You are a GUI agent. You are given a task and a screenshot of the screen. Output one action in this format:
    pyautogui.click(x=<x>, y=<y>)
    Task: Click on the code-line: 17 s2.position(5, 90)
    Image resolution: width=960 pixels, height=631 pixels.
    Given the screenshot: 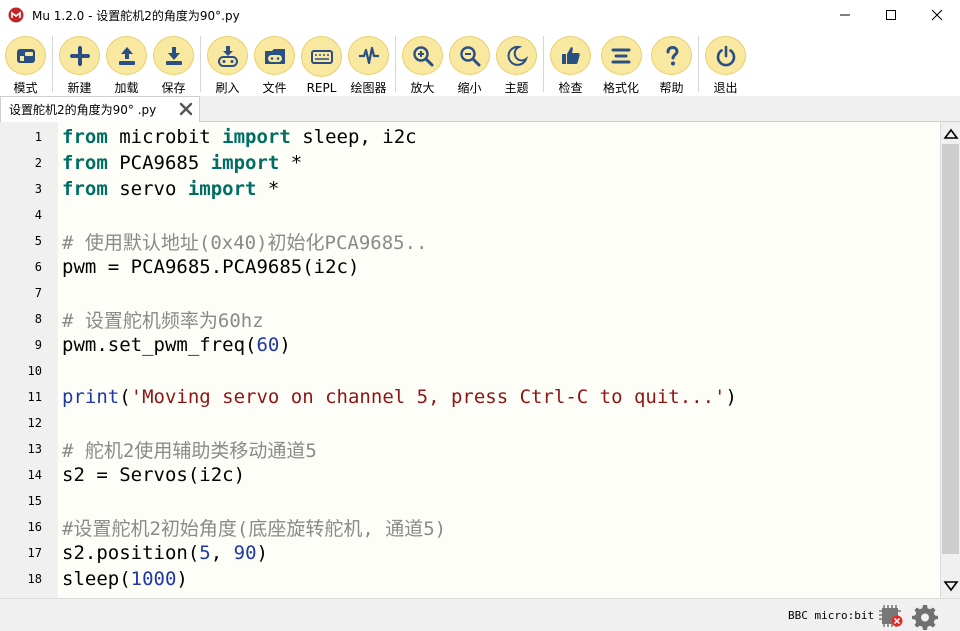 What is the action you would take?
    pyautogui.click(x=470, y=553)
    